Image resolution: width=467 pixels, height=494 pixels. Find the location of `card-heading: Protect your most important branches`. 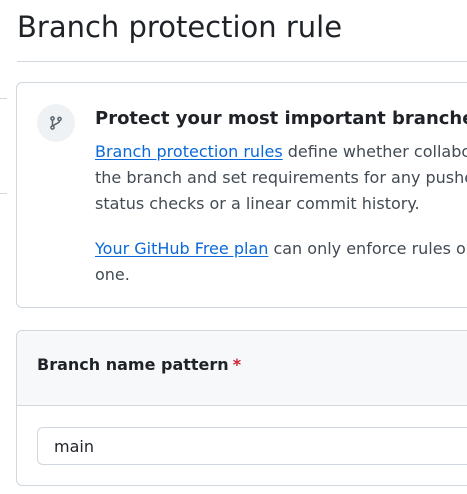

card-heading: Protect your most important branches is located at coordinates (281, 118).